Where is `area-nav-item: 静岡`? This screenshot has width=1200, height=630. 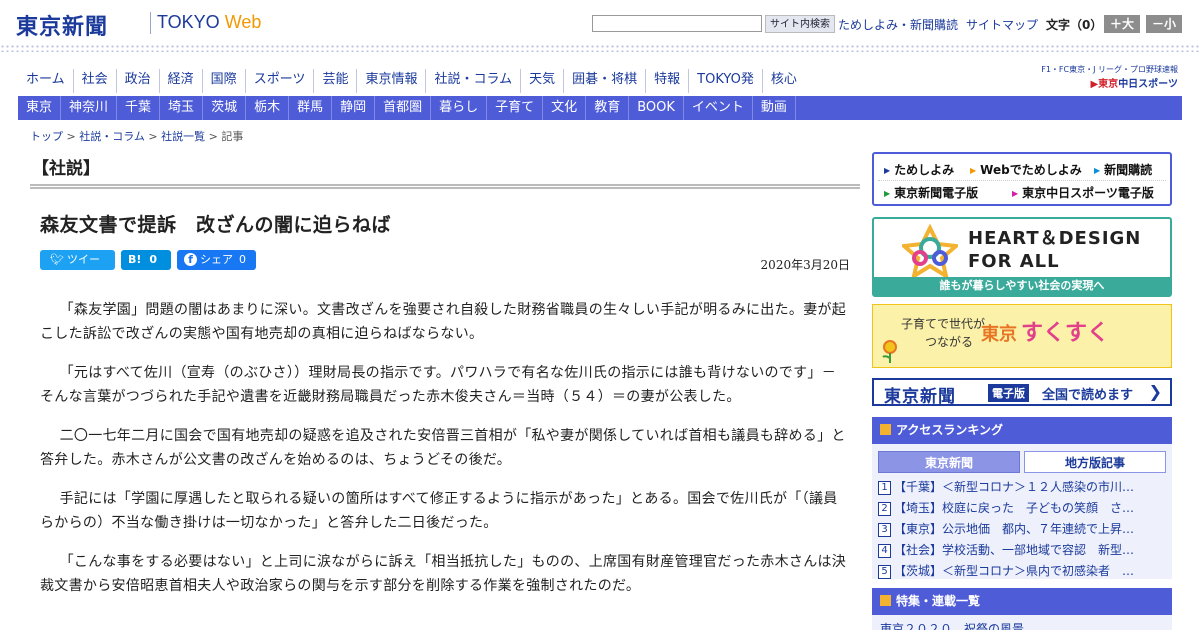
area-nav-item: 静岡 is located at coordinates (354, 108).